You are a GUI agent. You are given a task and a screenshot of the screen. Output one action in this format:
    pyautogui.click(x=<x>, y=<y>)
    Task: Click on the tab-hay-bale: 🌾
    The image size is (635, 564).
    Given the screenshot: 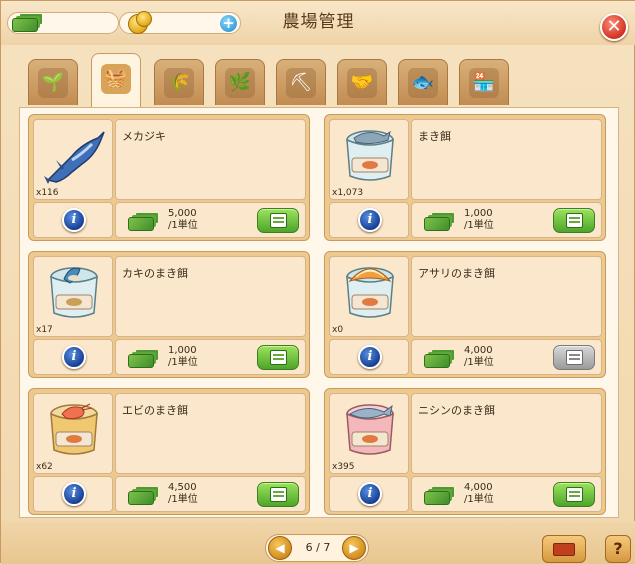 What is the action you would take?
    pyautogui.click(x=179, y=82)
    